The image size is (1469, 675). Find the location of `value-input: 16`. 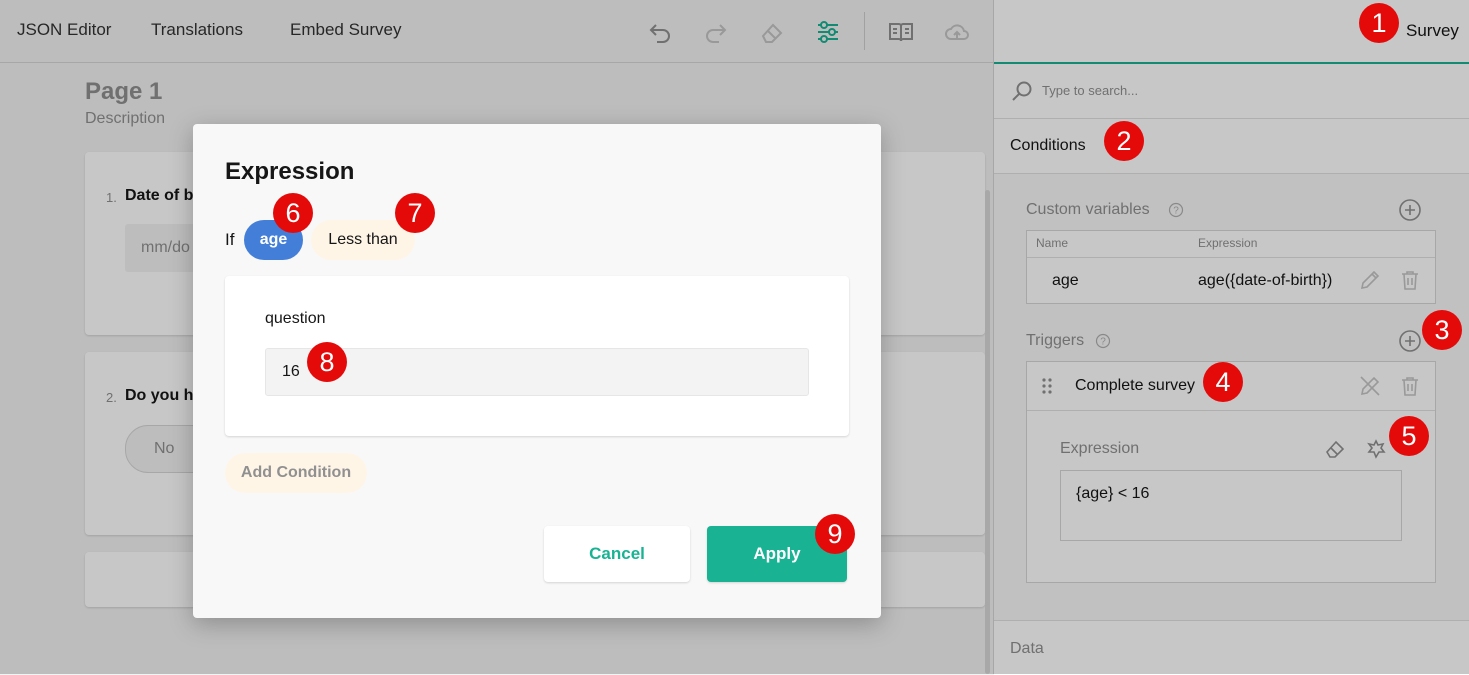

value-input: 16 is located at coordinates (537, 372).